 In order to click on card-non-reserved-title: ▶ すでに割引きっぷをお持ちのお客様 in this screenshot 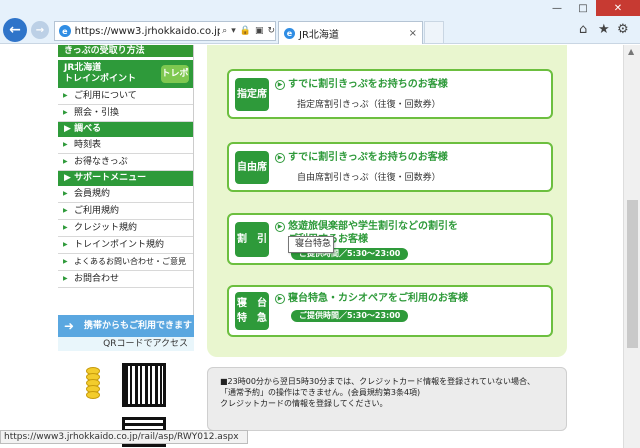, I will do `click(361, 157)`.